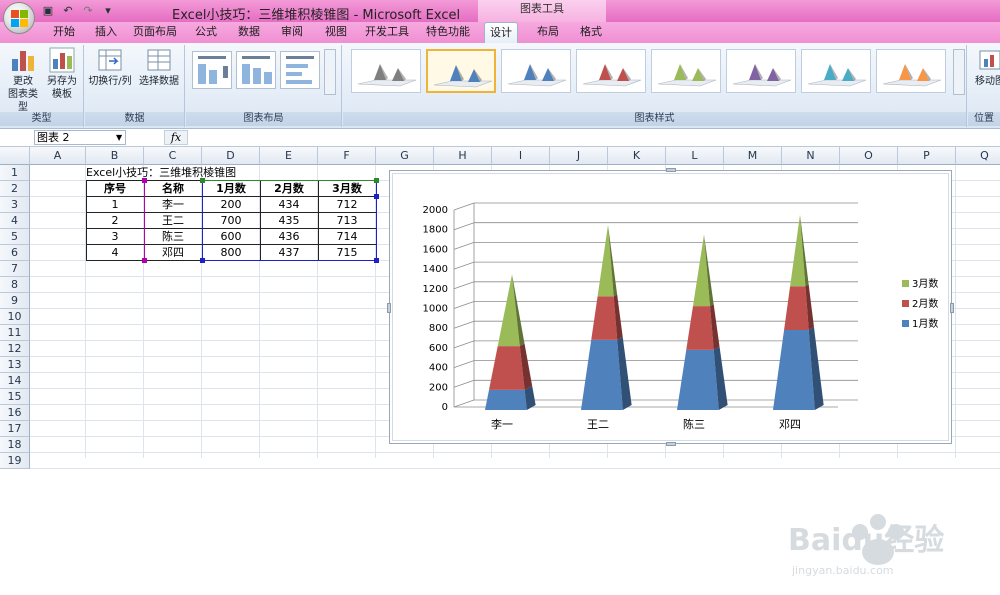 The image size is (1000, 595). Describe the element at coordinates (176, 137) in the screenshot. I see `insert-function-button: fx` at that location.